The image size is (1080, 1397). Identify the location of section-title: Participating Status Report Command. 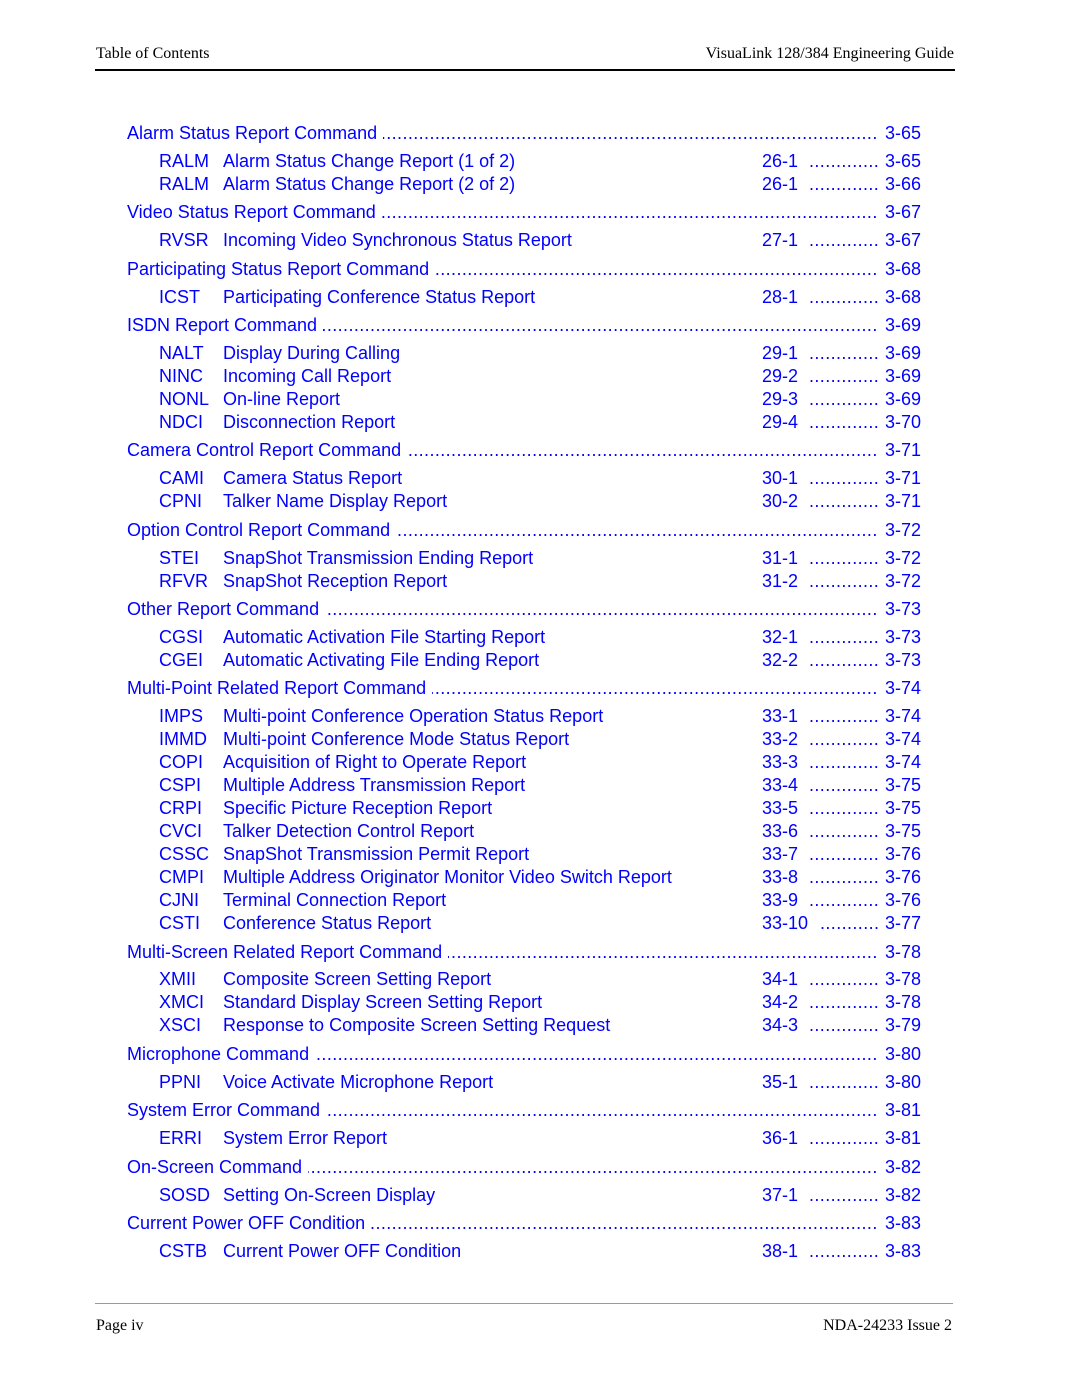
(281, 269).